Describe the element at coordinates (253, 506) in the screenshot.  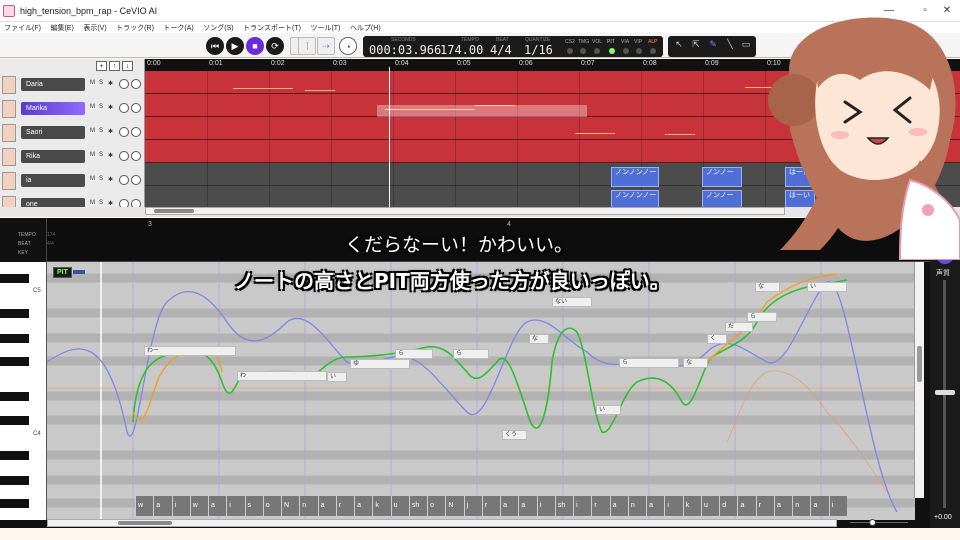
I see `phoneme-cell: s` at that location.